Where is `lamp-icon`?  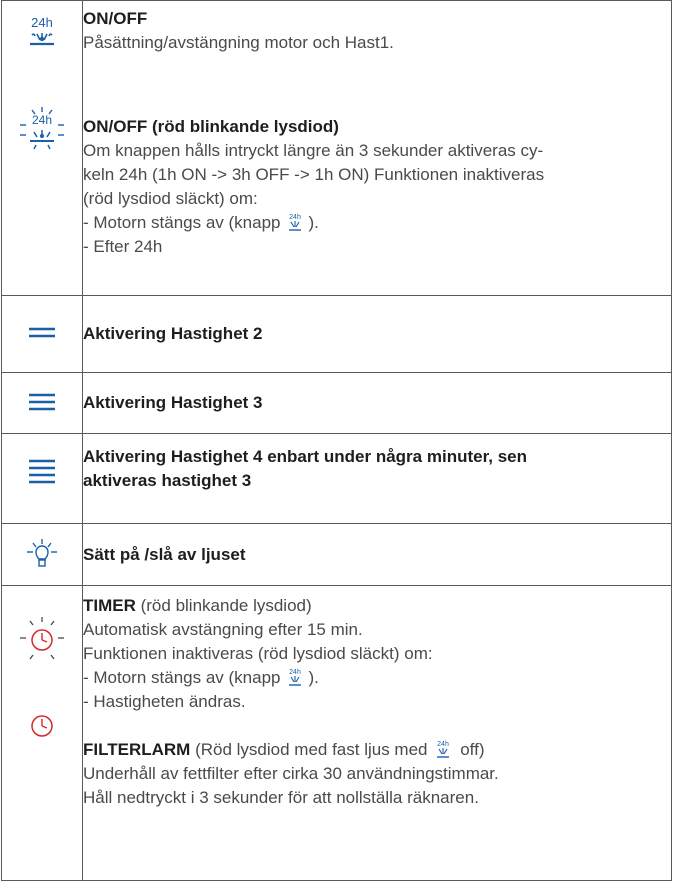
lamp-icon is located at coordinates (42, 553).